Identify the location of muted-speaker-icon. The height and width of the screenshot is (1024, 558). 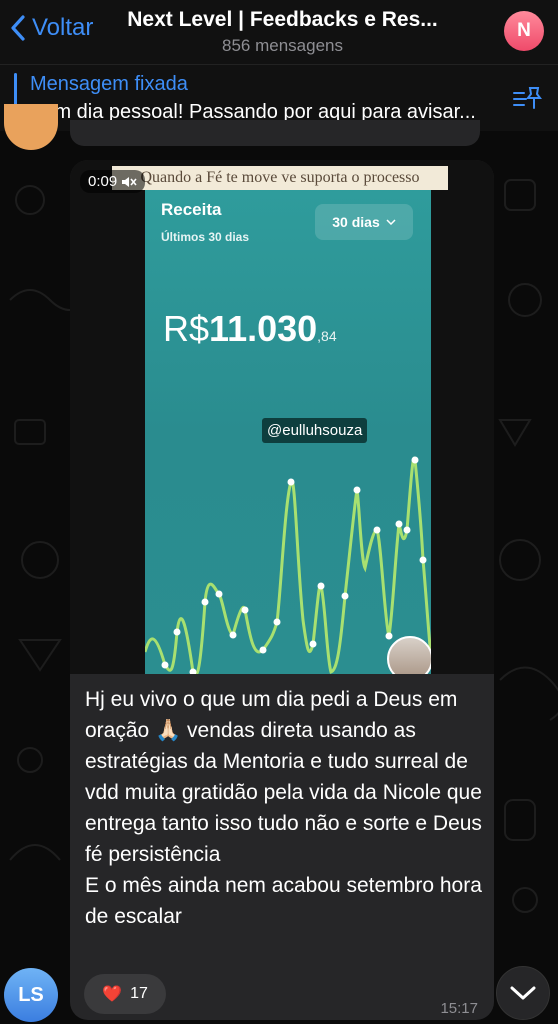
(129, 181).